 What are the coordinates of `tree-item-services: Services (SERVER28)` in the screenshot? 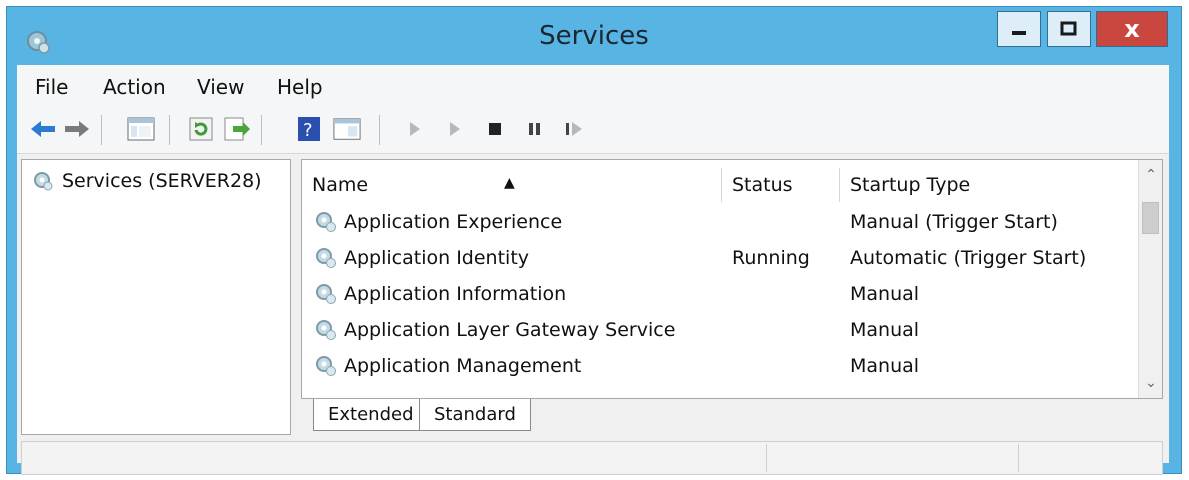 It's located at (147, 181).